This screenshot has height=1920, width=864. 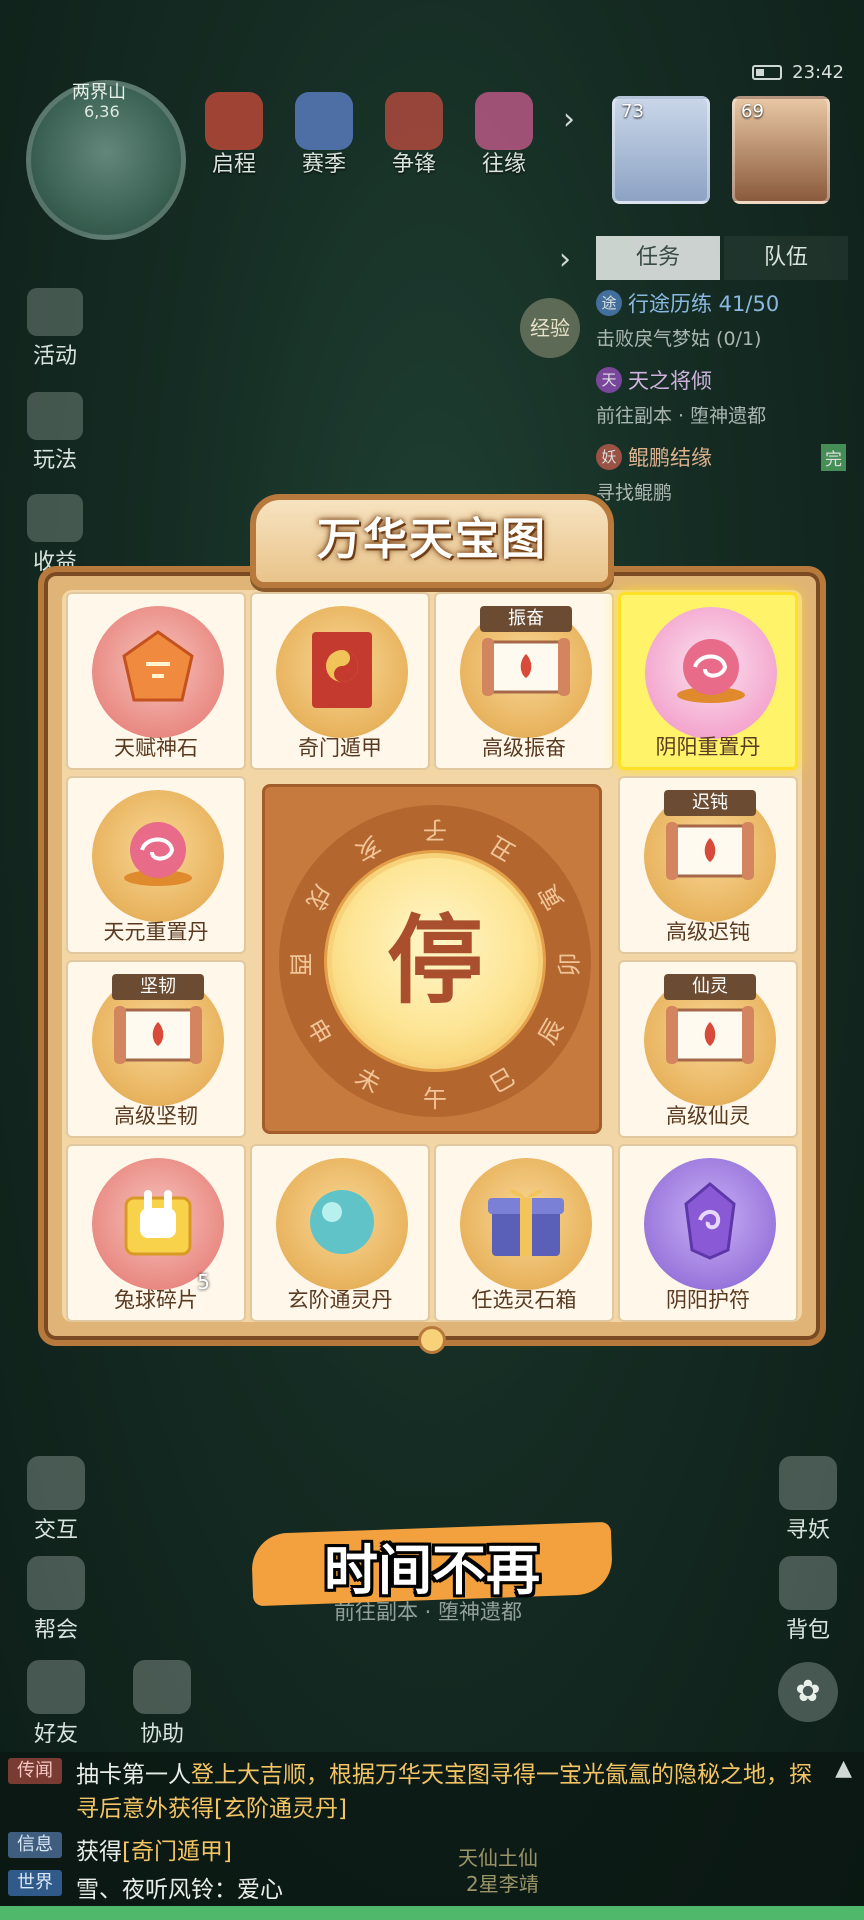 I want to click on item-name: 奇门遁甲, so click(x=340, y=748).